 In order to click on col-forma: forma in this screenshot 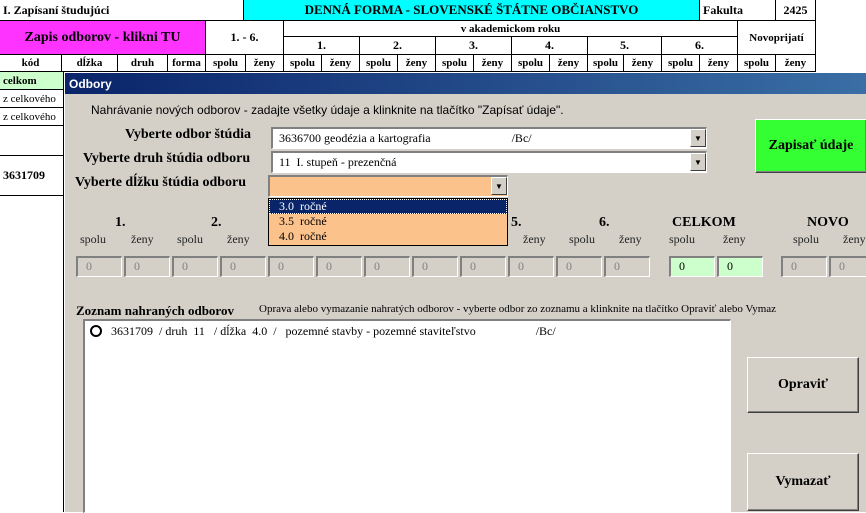, I will do `click(187, 63)`.